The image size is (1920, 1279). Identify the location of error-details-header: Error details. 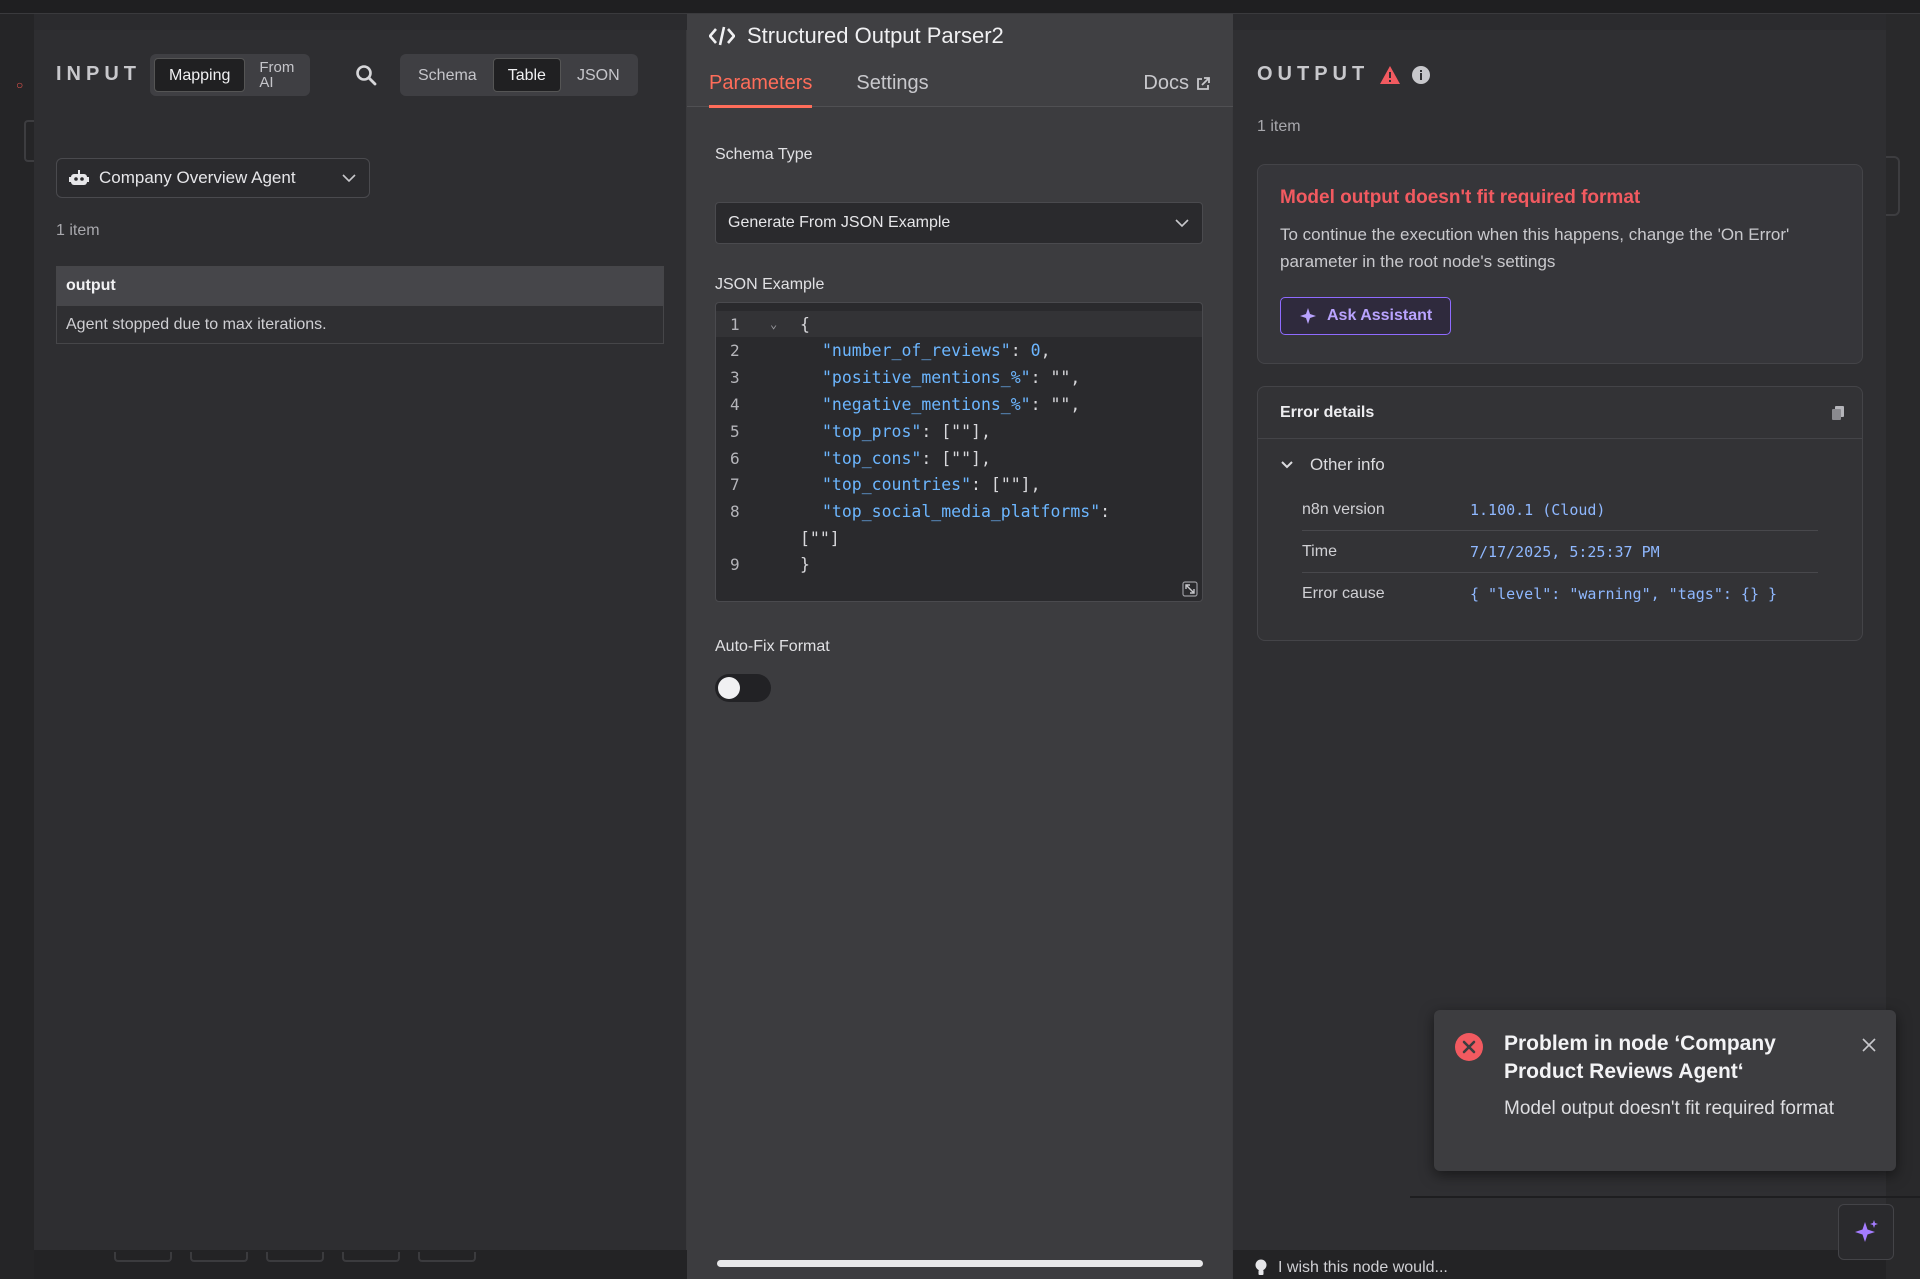
(1560, 413).